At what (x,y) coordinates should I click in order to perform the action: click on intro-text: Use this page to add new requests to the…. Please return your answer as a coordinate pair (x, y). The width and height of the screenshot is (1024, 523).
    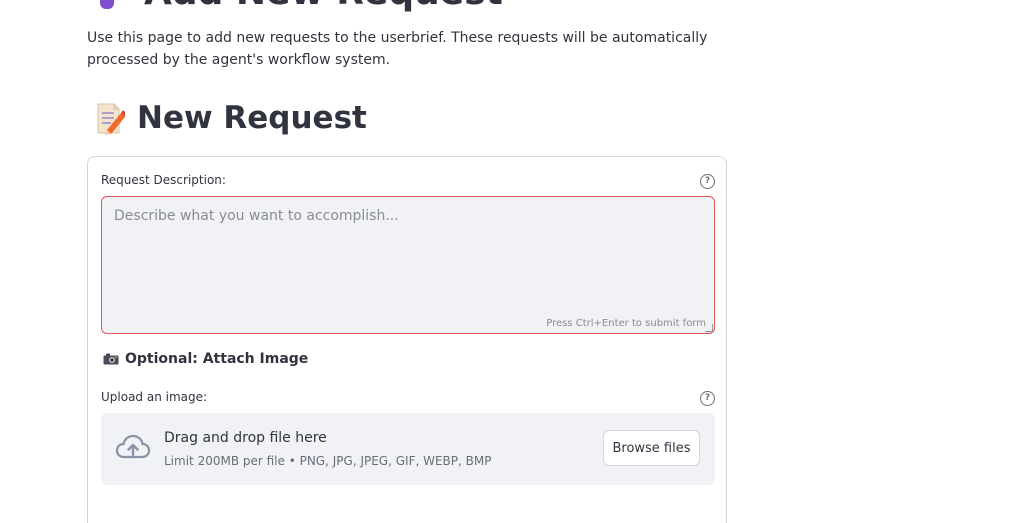
    Looking at the image, I should click on (397, 49).